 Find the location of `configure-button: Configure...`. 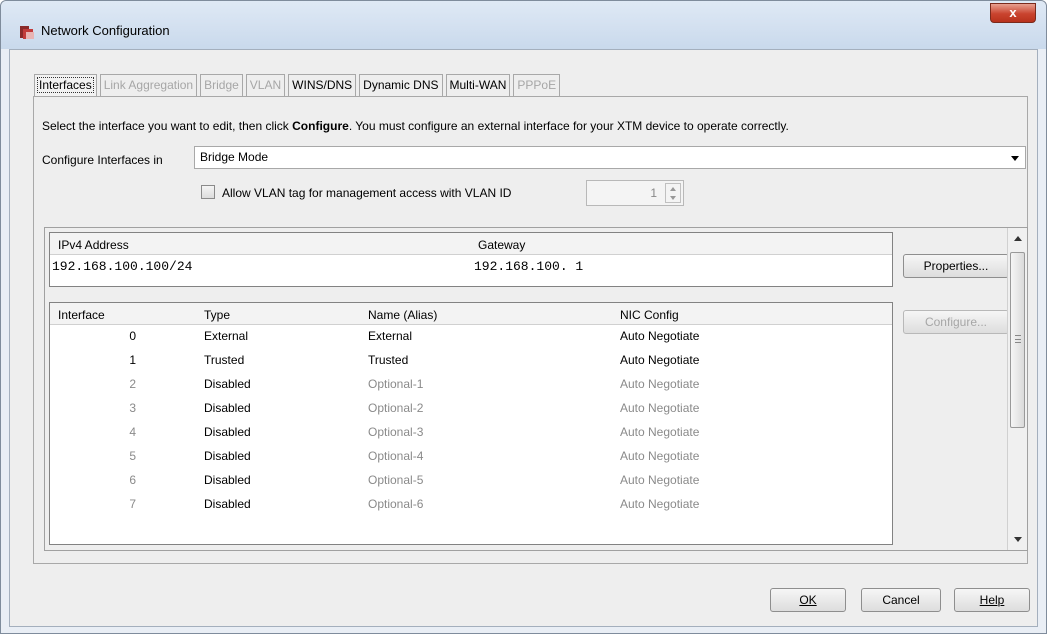

configure-button: Configure... is located at coordinates (956, 322).